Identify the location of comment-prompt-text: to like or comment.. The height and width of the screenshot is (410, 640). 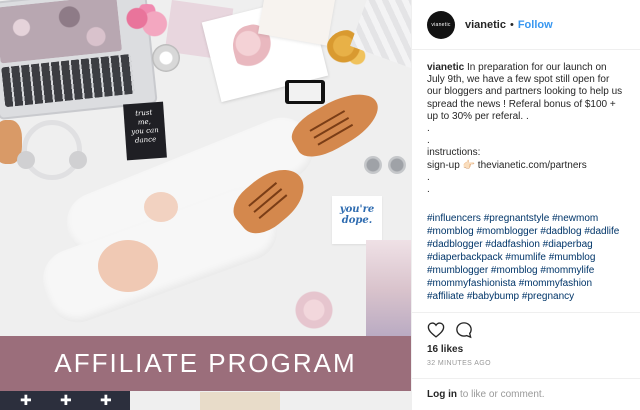
(502, 394).